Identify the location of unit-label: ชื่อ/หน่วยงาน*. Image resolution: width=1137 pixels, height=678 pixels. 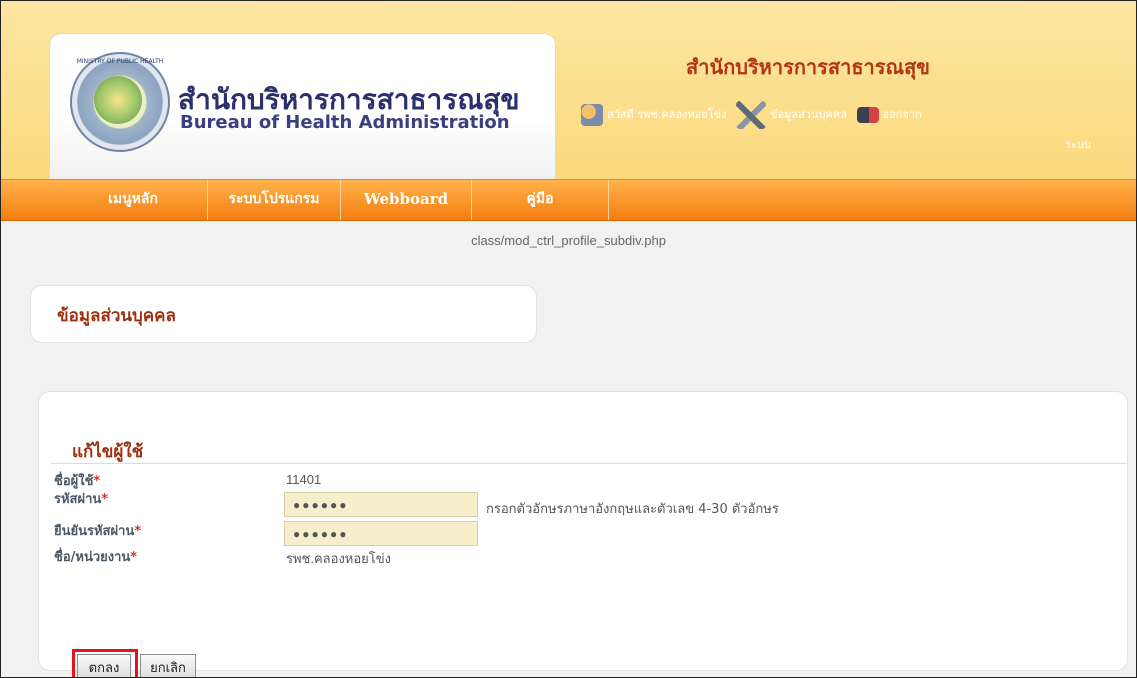
(95, 556).